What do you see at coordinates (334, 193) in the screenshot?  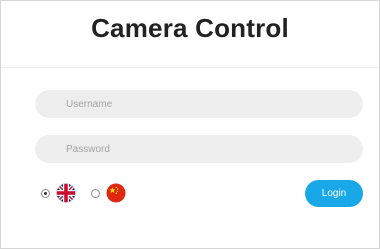 I see `login-button: Login` at bounding box center [334, 193].